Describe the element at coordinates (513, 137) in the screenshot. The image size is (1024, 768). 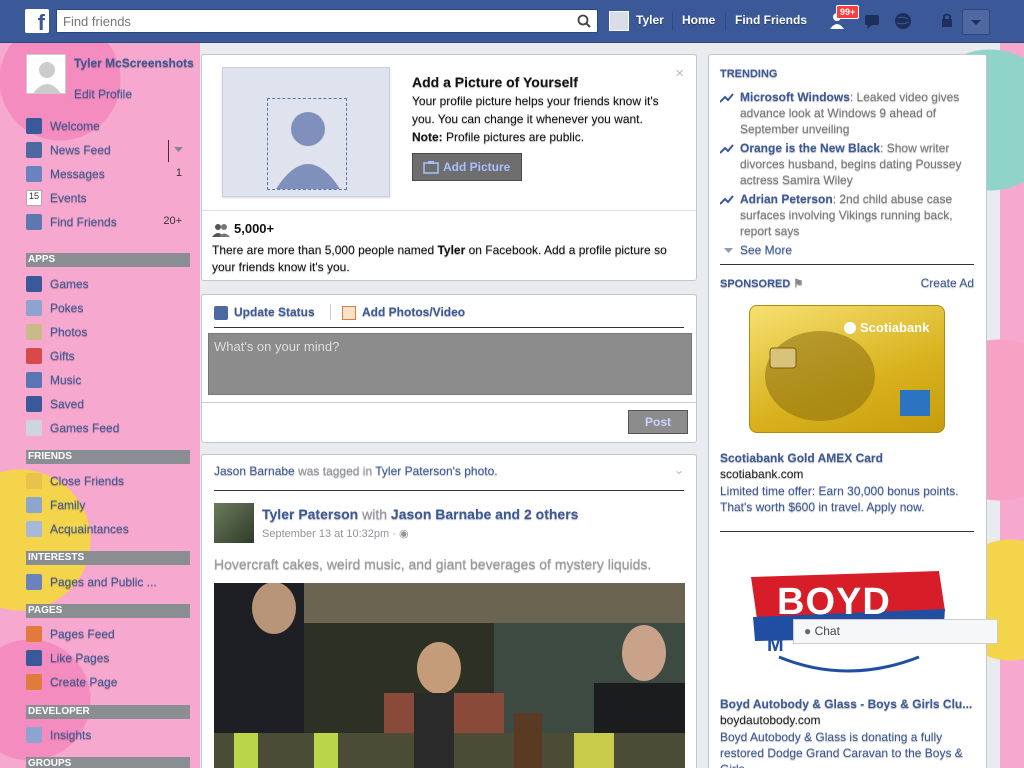
I see `note-text: Profile pictures are public.` at that location.